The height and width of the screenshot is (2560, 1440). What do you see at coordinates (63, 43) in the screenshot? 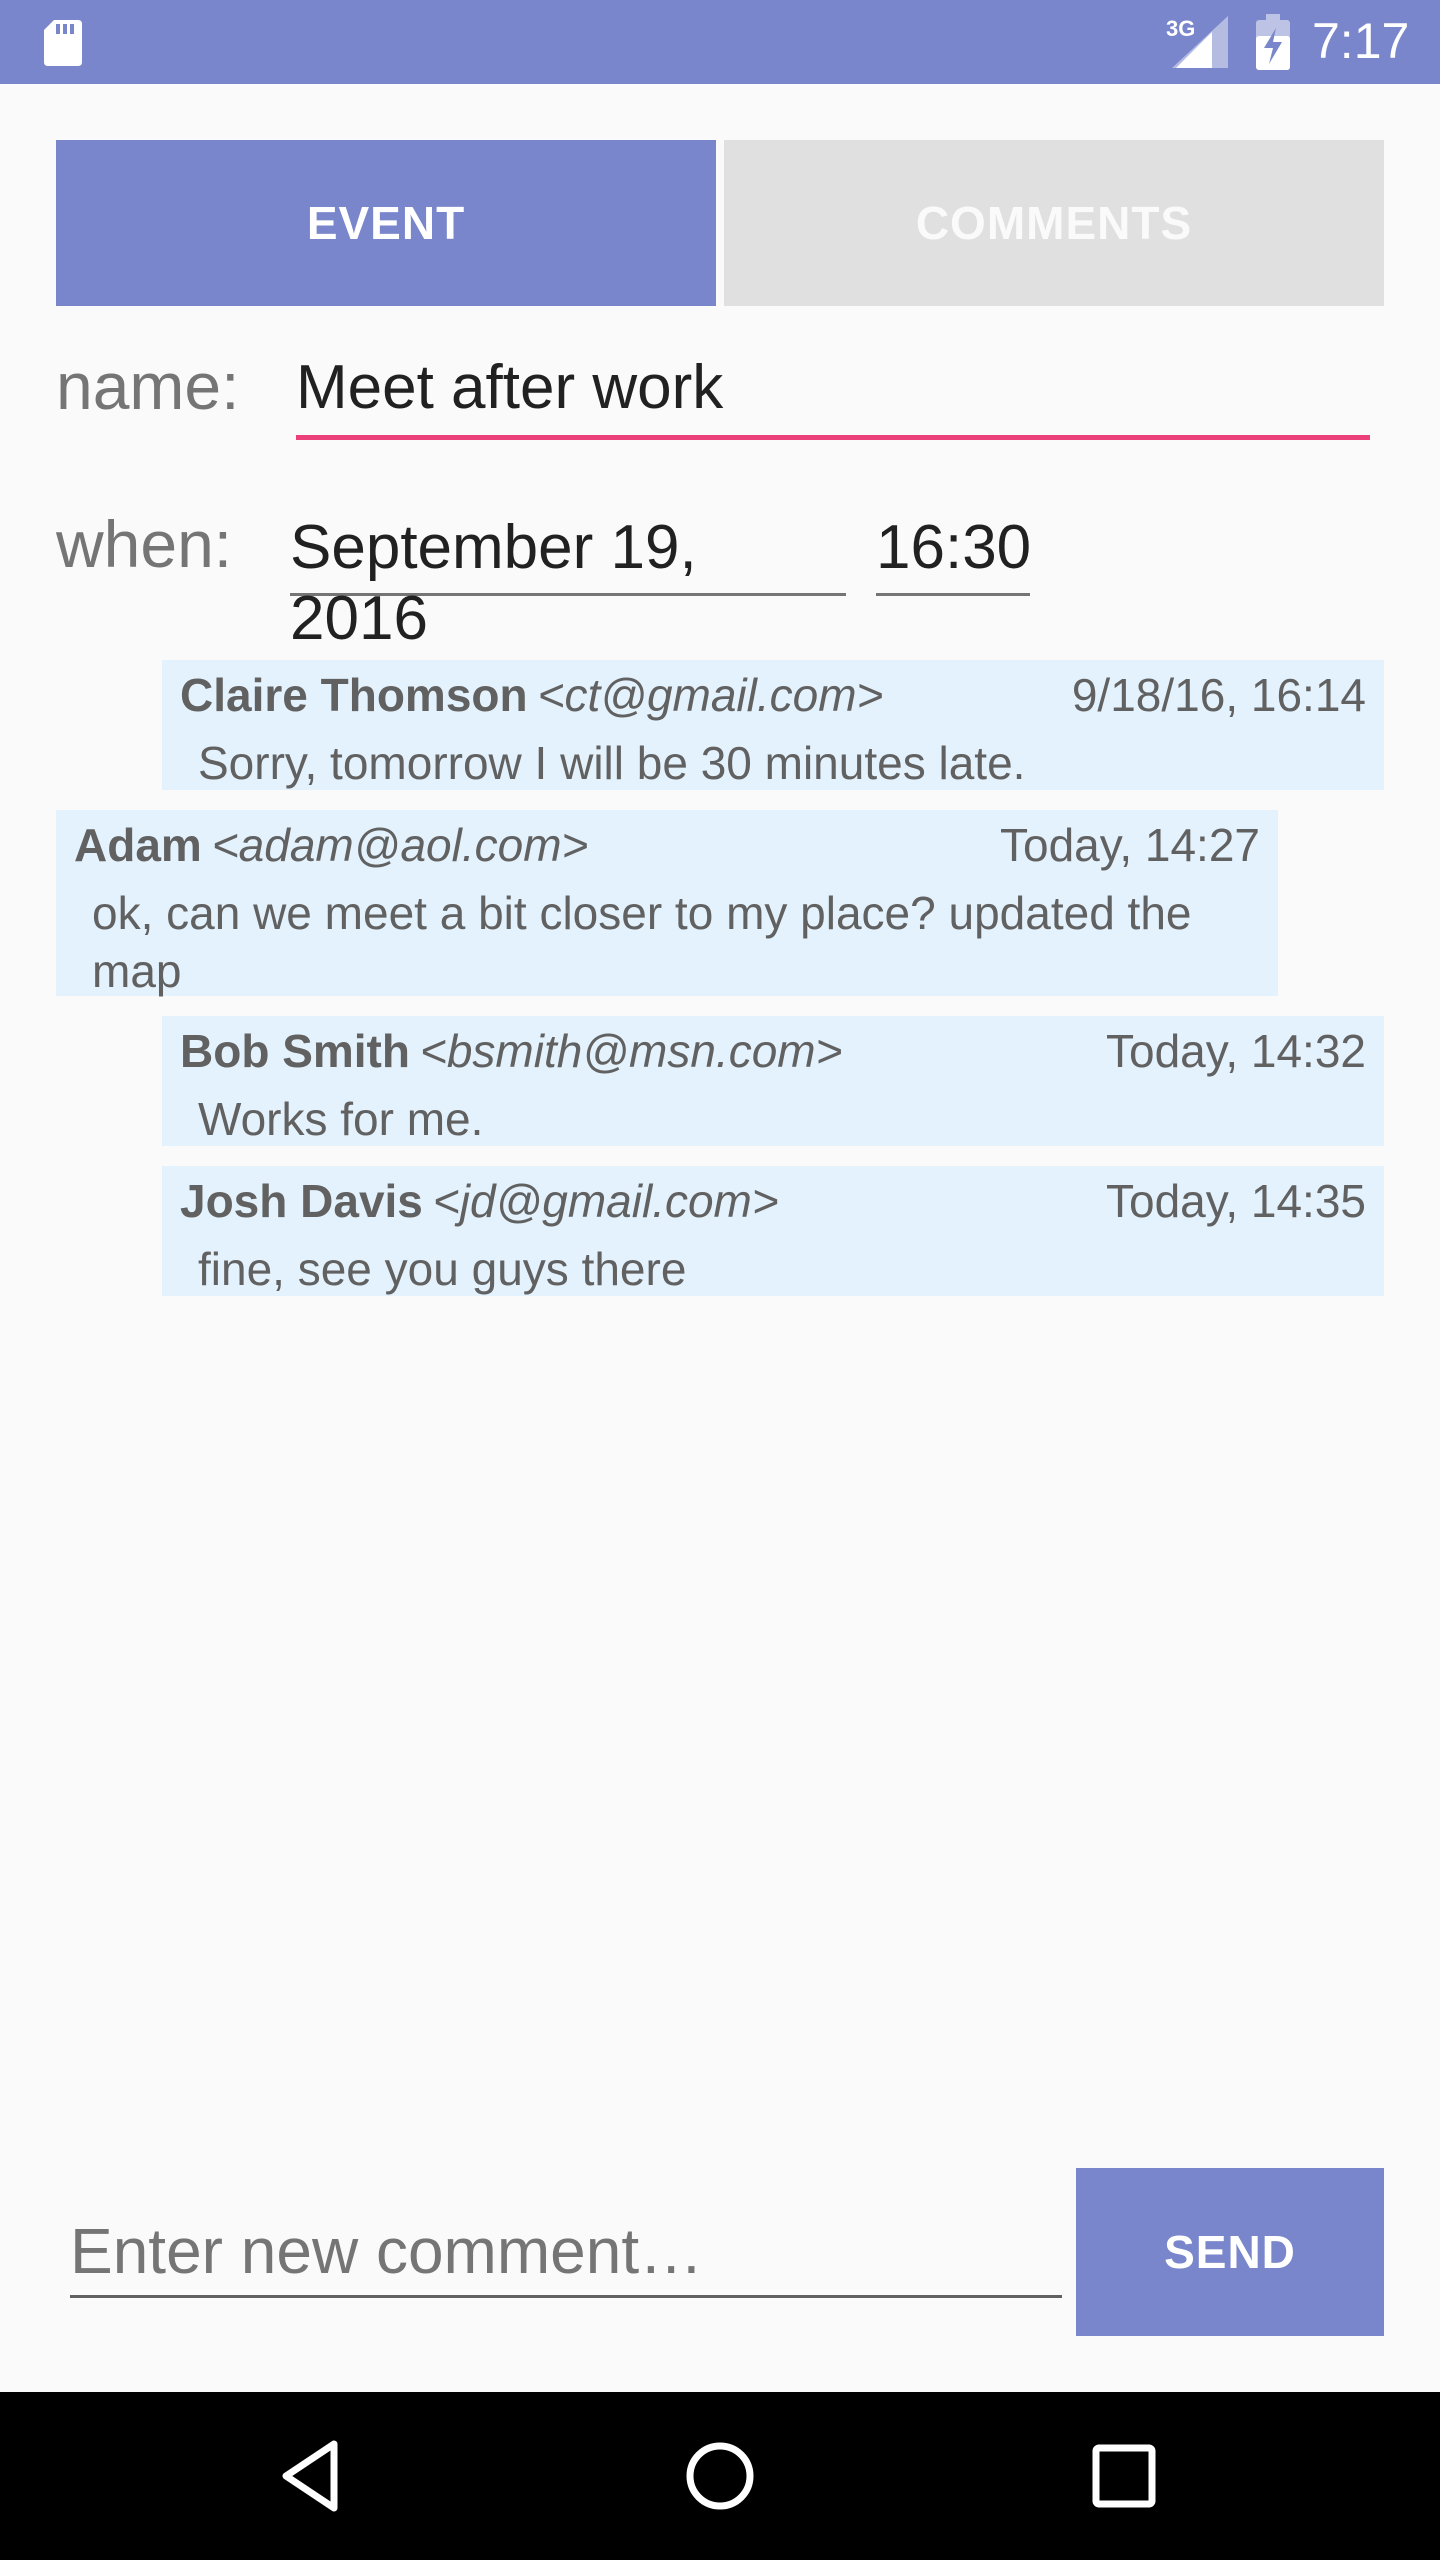
I see `sd-card-icon` at bounding box center [63, 43].